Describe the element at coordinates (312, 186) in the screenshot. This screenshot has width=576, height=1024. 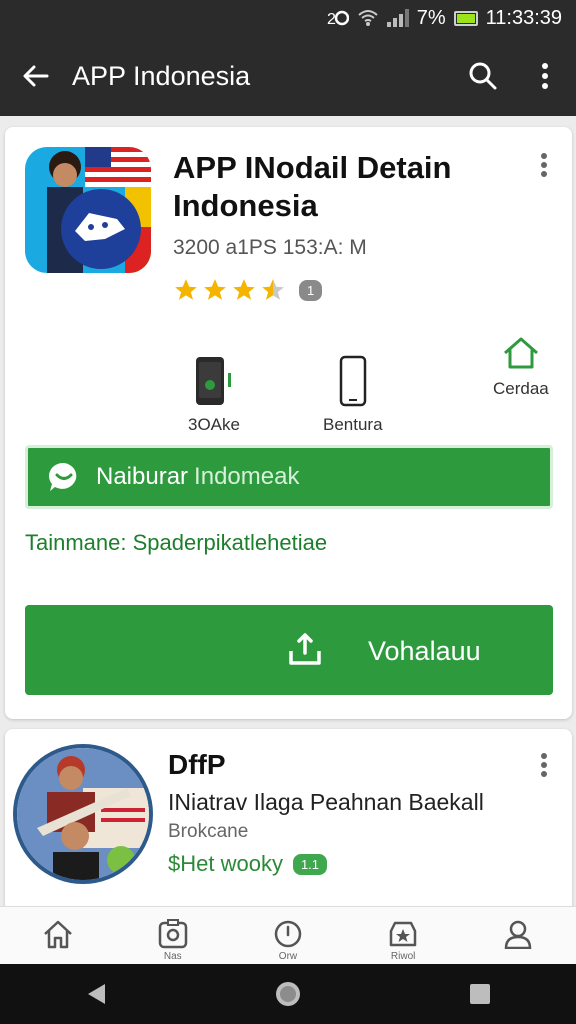
I see `app-title: APP INodail Detain Indonesia` at that location.